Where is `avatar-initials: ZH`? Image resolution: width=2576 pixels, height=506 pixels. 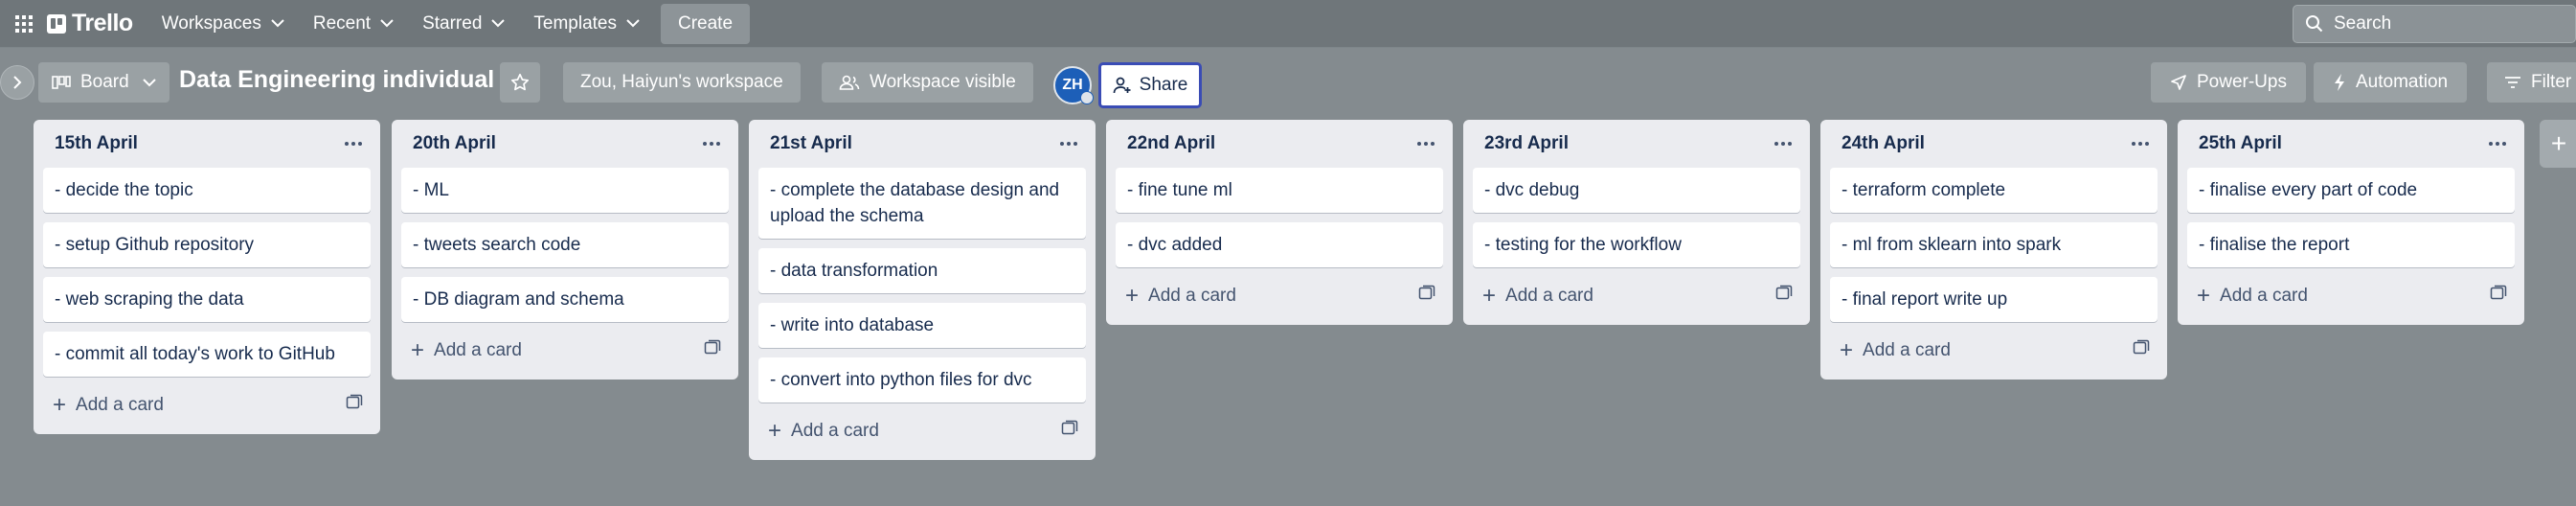
avatar-initials: ZH is located at coordinates (1072, 85).